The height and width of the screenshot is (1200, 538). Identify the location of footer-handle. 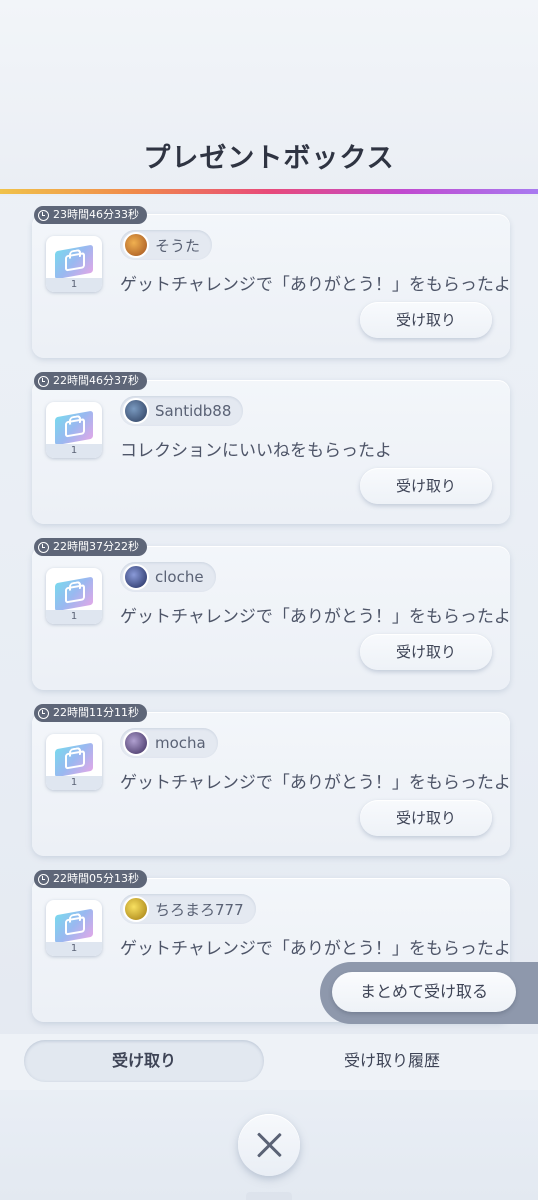
(269, 1196).